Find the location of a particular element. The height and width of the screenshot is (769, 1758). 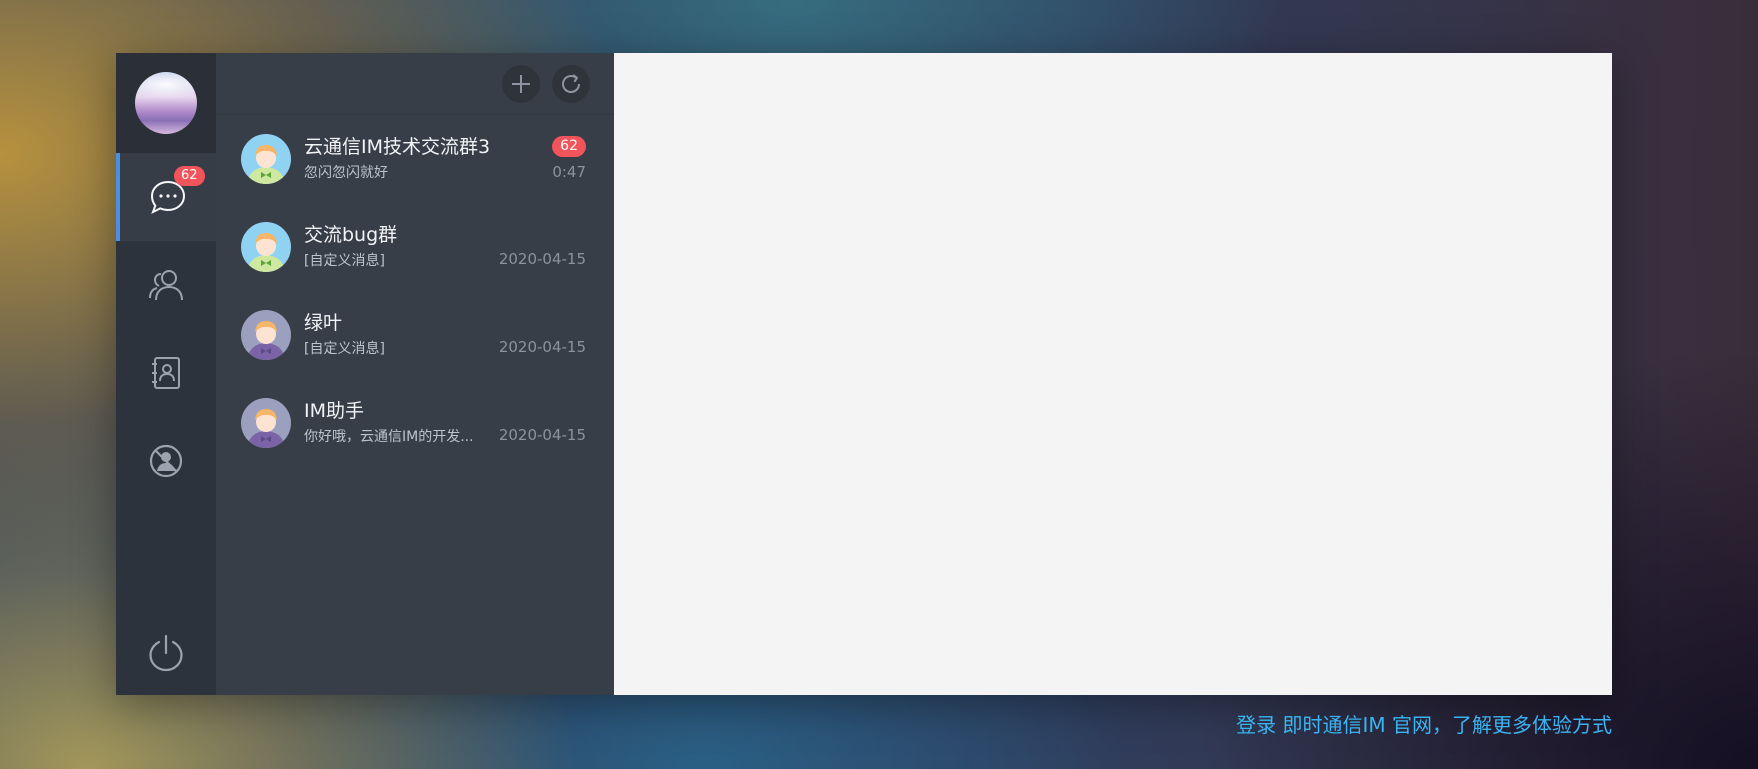

unread-count-badge: 62 is located at coordinates (189, 176).